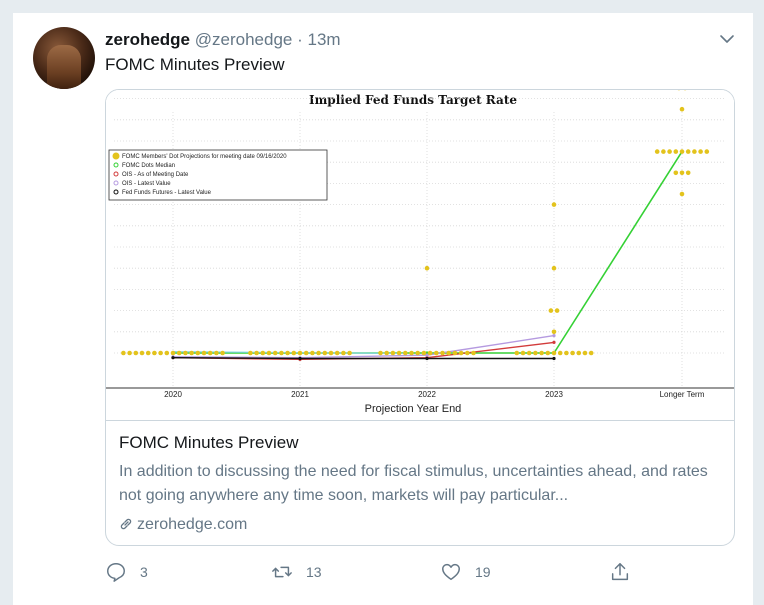  Describe the element at coordinates (620, 572) in the screenshot. I see `share-icon` at that location.